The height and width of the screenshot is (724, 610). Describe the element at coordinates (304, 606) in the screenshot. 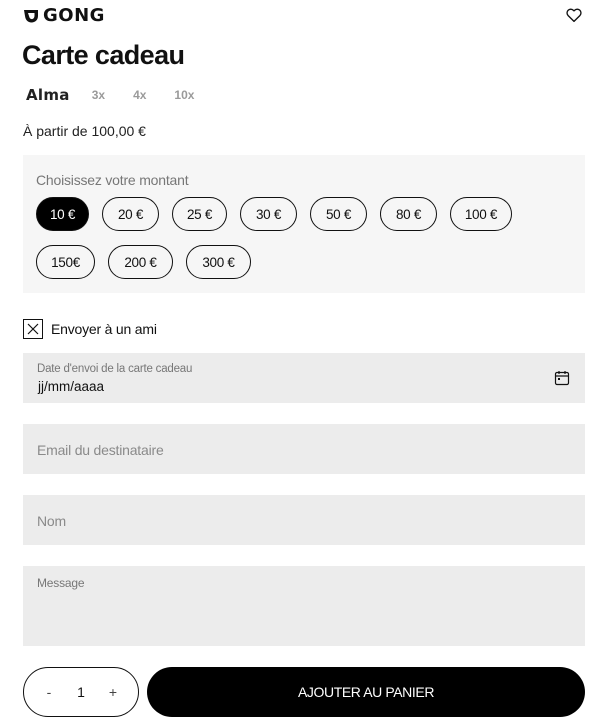

I see `message-field: Message` at that location.